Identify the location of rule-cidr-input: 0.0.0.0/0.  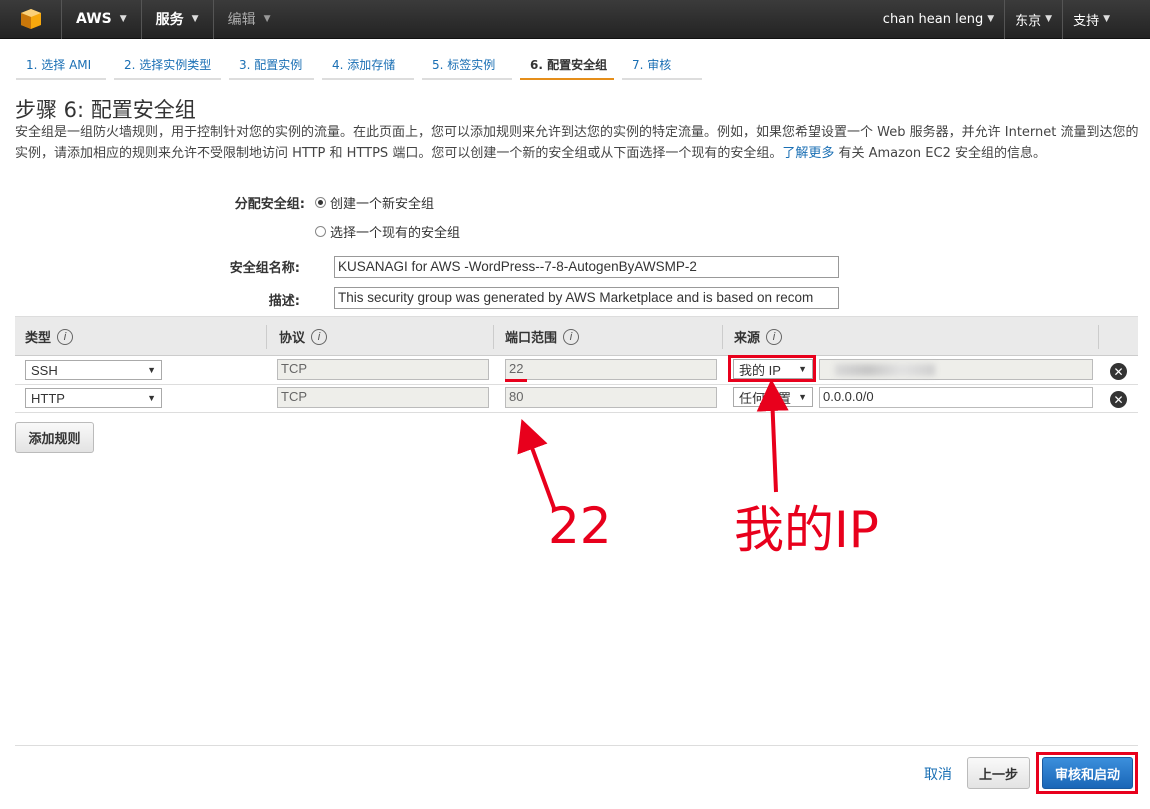
(956, 397).